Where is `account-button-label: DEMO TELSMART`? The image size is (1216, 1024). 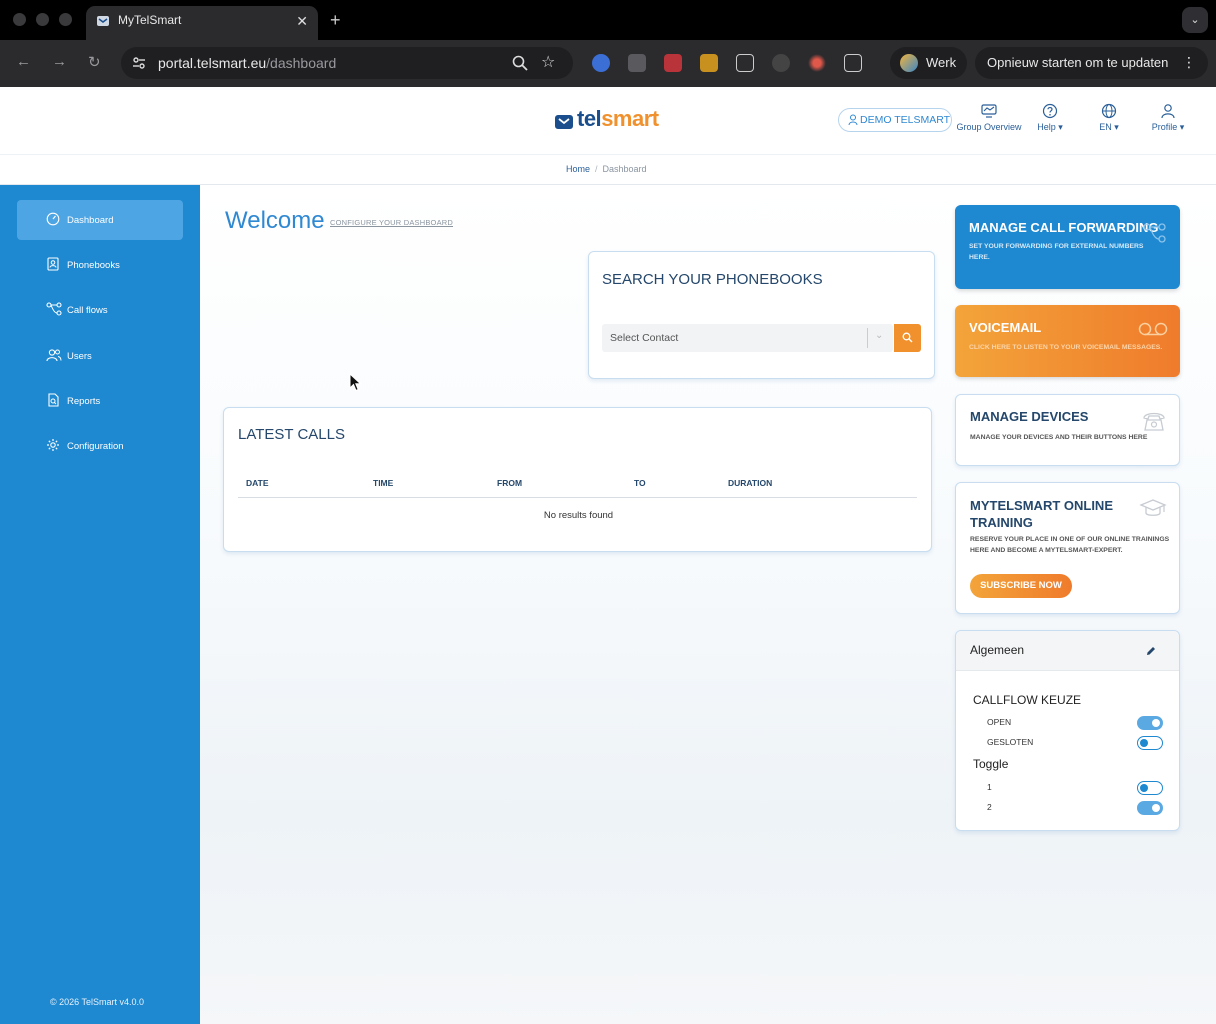
account-button-label: DEMO TELSMART is located at coordinates (905, 120).